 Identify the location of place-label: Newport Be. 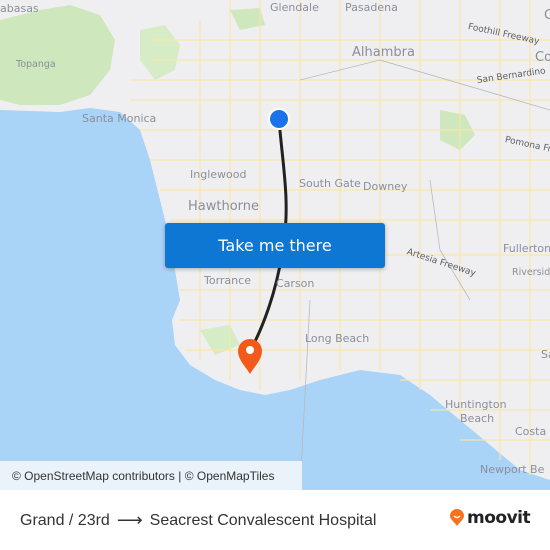
(512, 469).